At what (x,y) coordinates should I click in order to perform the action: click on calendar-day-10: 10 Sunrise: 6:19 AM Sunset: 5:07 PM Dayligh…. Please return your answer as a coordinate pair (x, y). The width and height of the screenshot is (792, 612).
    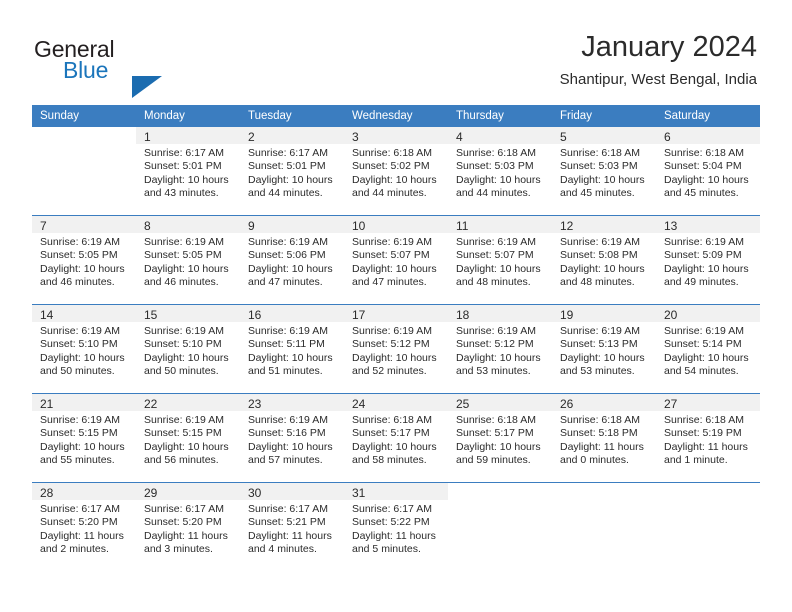
    Looking at the image, I should click on (396, 259).